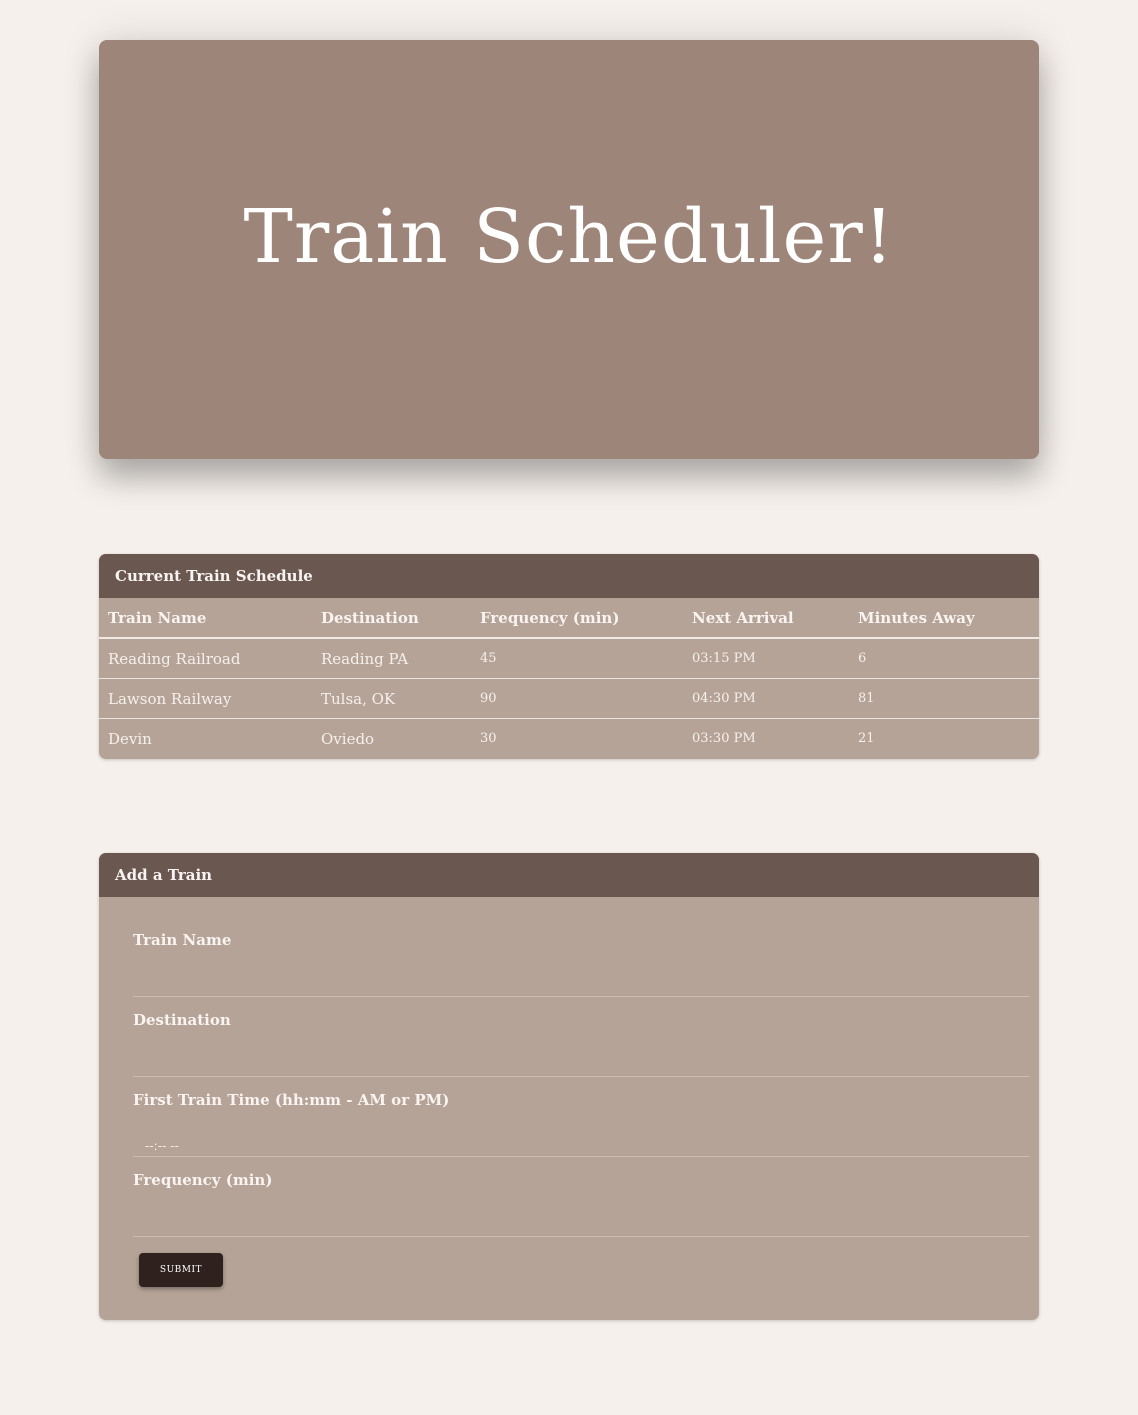 Image resolution: width=1138 pixels, height=1415 pixels. What do you see at coordinates (766, 618) in the screenshot?
I see `column-header-next-arrival: Next Arrival` at bounding box center [766, 618].